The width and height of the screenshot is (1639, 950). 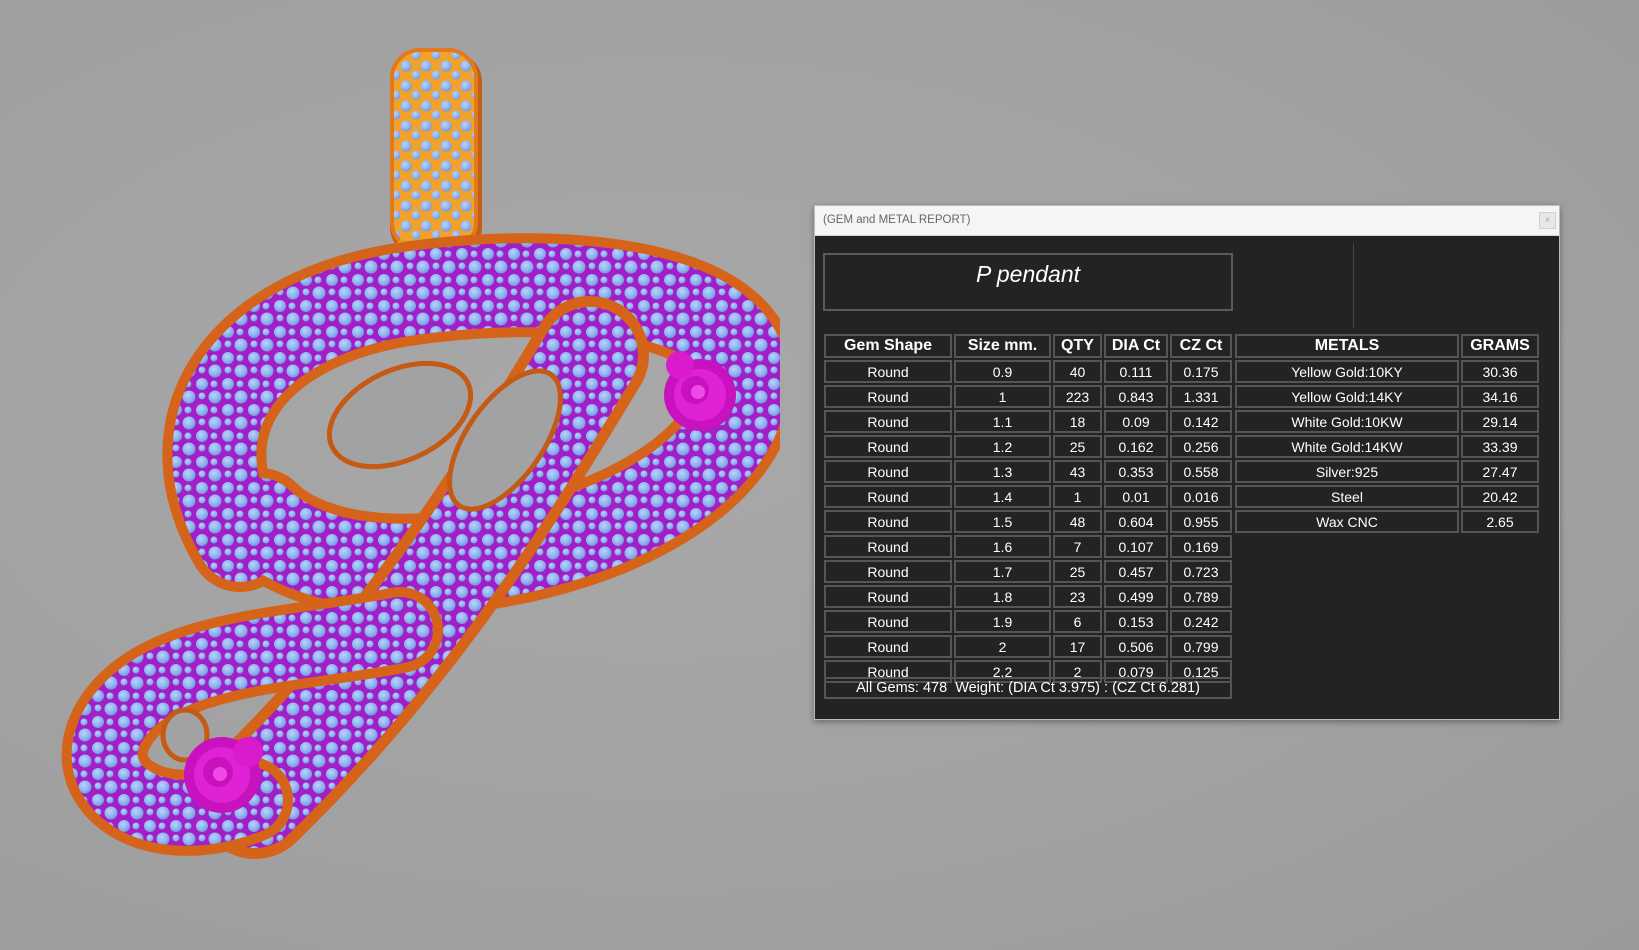 What do you see at coordinates (1201, 346) in the screenshot?
I see `col-cz-ct: CZ Ct` at bounding box center [1201, 346].